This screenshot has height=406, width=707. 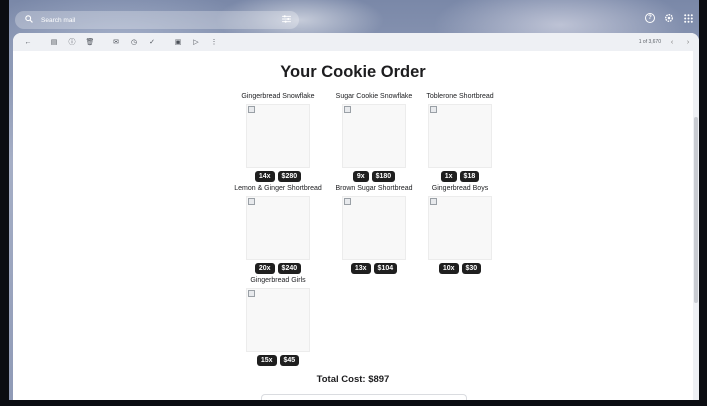 I want to click on item-name: Gingerbread Girls, so click(x=278, y=280).